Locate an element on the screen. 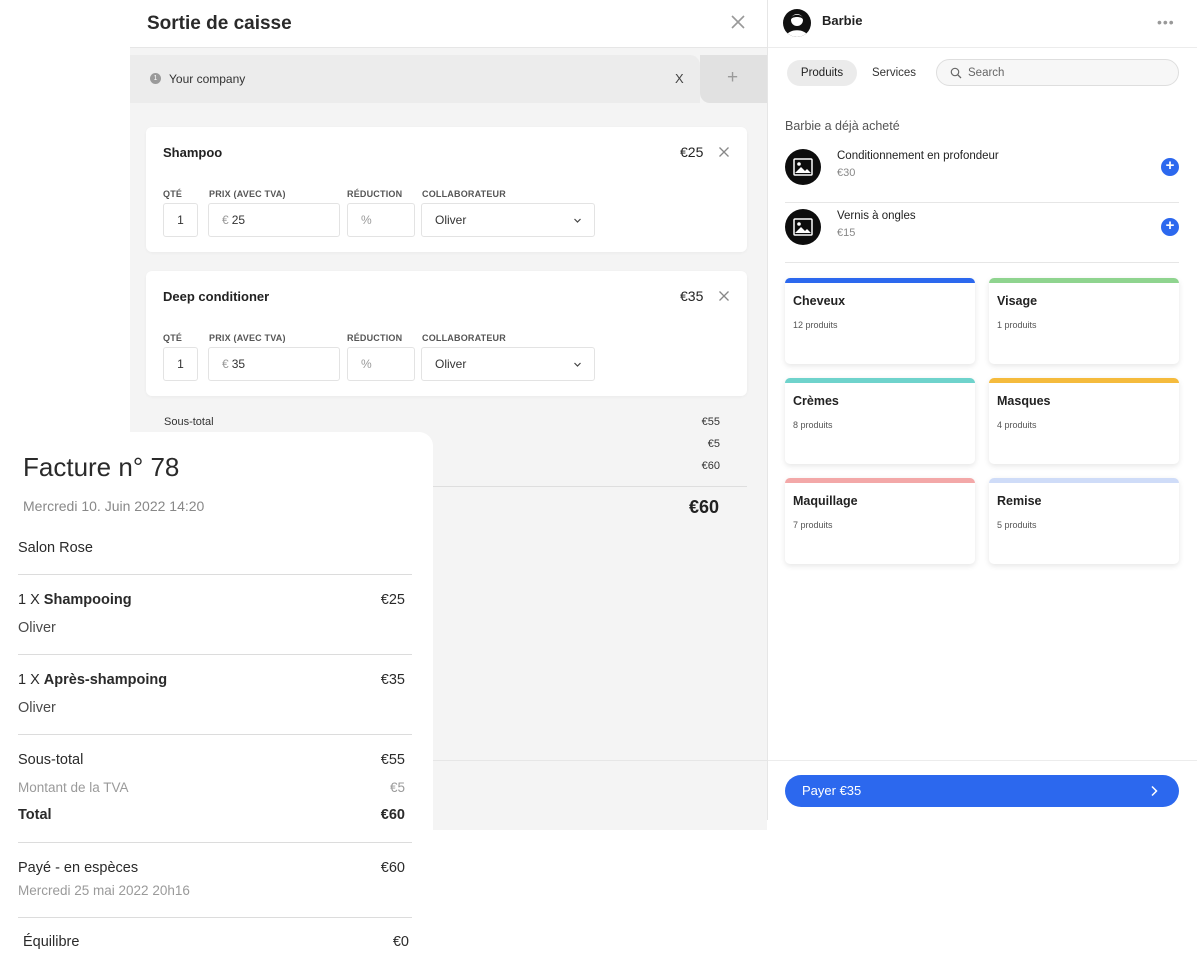 The width and height of the screenshot is (1197, 978). payment-value: €60 is located at coordinates (392, 868).